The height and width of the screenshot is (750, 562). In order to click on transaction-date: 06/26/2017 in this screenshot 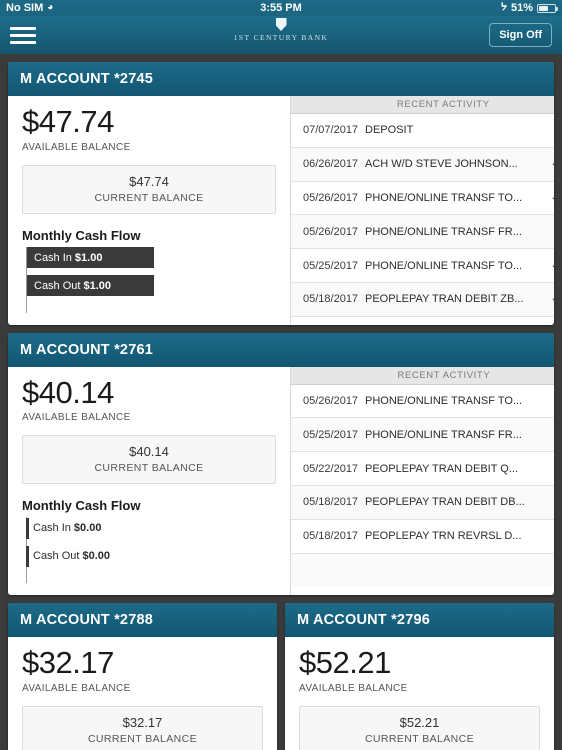, I will do `click(331, 164)`.